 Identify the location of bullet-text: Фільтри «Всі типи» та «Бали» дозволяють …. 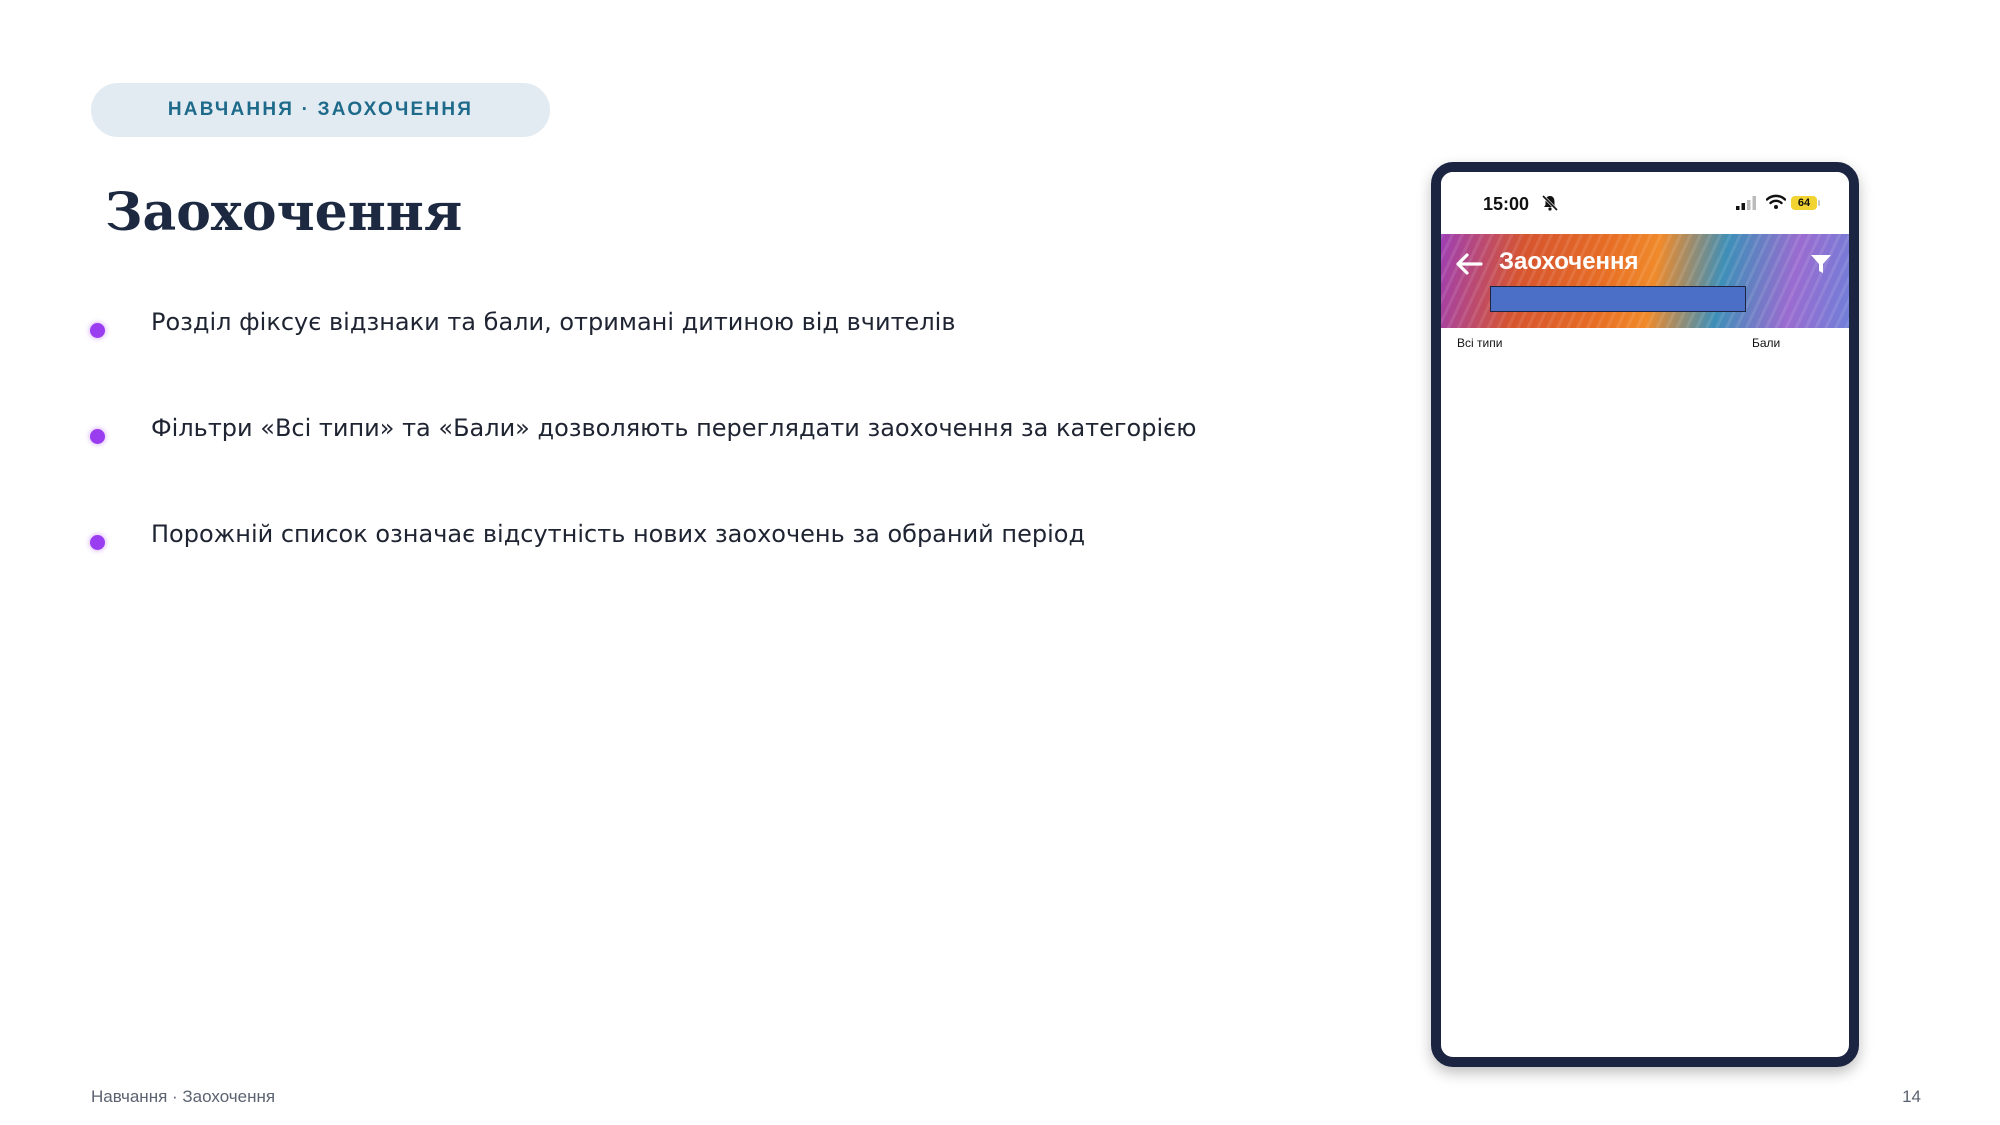
(674, 428).